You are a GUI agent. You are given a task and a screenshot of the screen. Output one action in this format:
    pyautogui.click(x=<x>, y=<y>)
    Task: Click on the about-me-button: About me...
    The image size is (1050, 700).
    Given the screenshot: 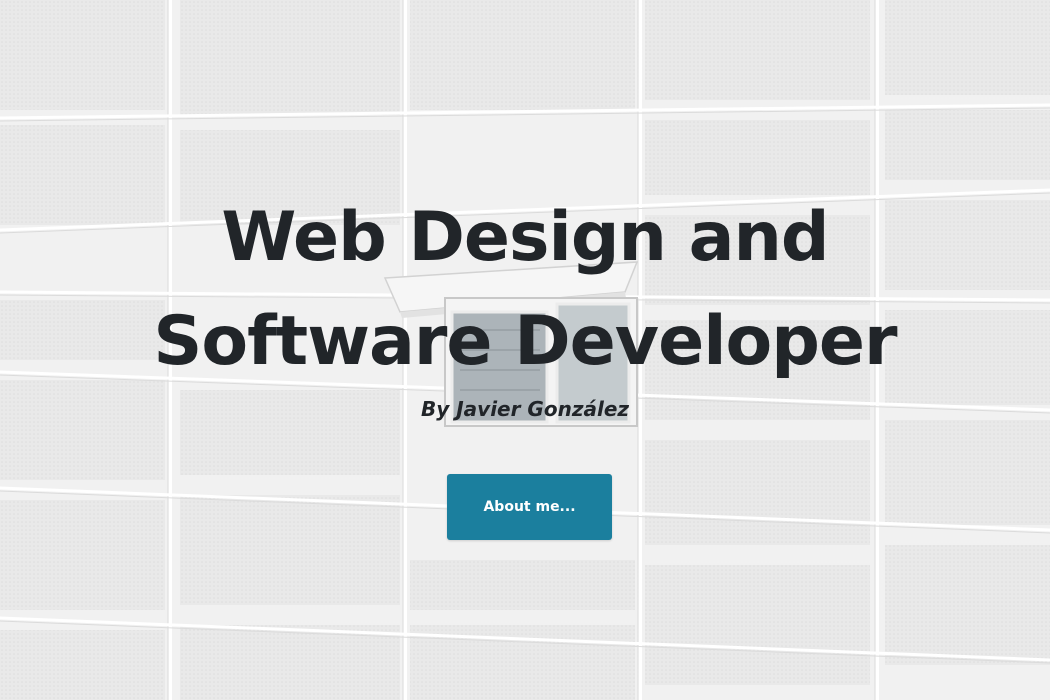 What is the action you would take?
    pyautogui.click(x=529, y=507)
    